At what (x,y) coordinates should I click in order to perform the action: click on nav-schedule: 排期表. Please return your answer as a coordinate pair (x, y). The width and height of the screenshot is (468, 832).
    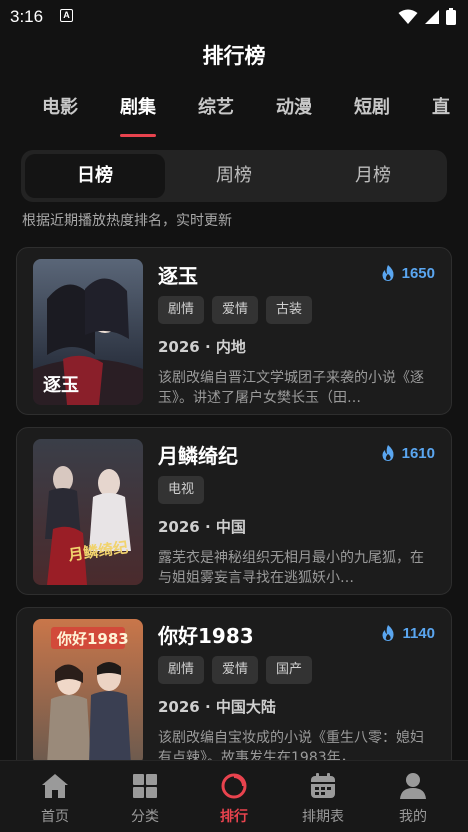
    Looking at the image, I should click on (323, 796).